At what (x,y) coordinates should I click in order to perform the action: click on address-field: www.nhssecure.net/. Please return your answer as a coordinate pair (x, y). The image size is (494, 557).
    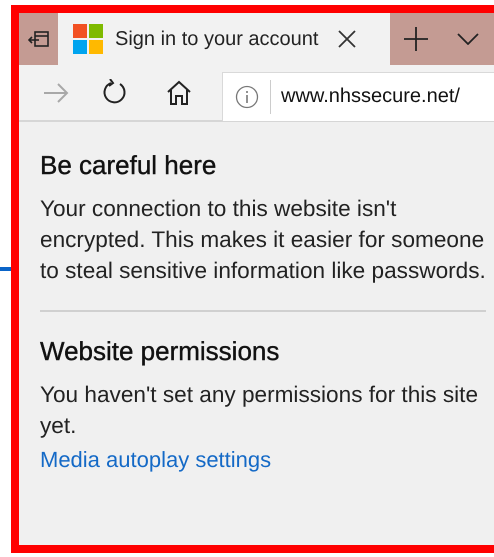
    Looking at the image, I should click on (358, 96).